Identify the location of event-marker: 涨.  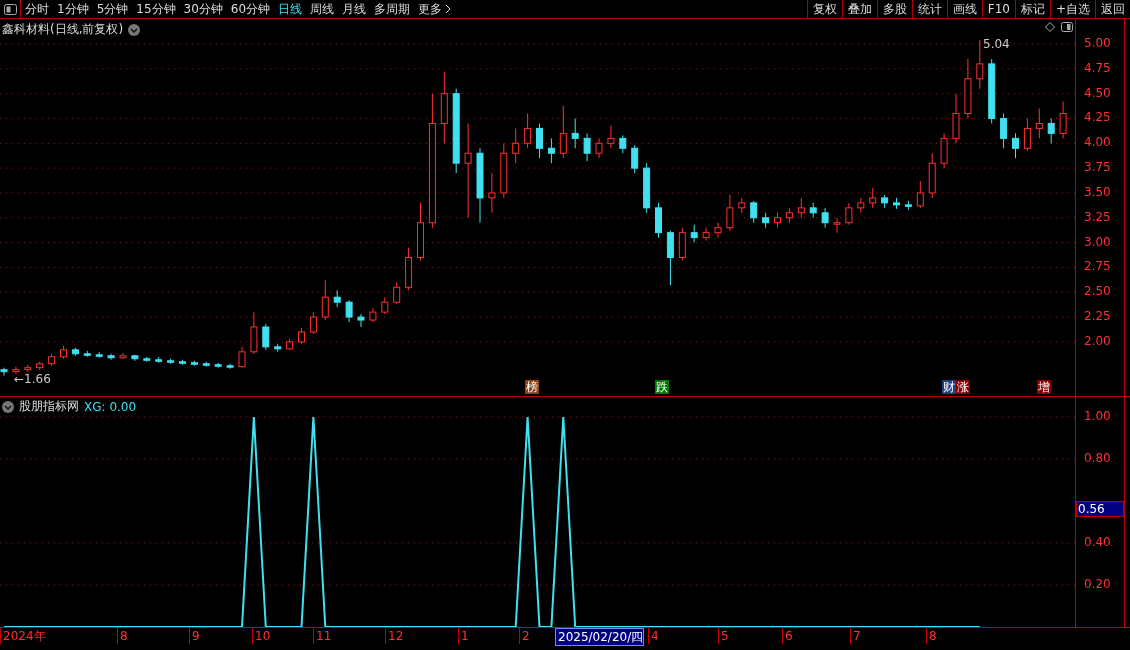
(963, 387).